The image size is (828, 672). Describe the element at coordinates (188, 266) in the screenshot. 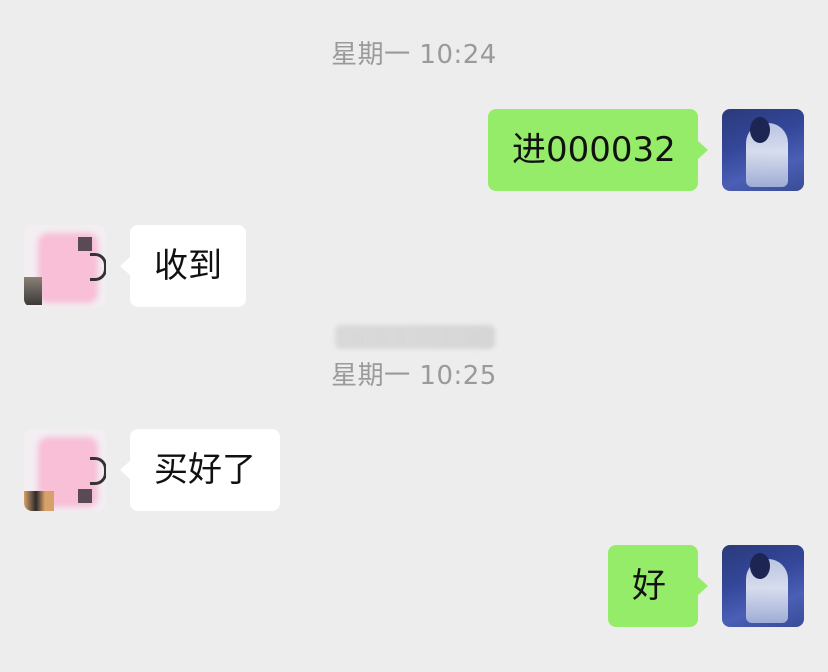

I see `message-text: 收到` at that location.